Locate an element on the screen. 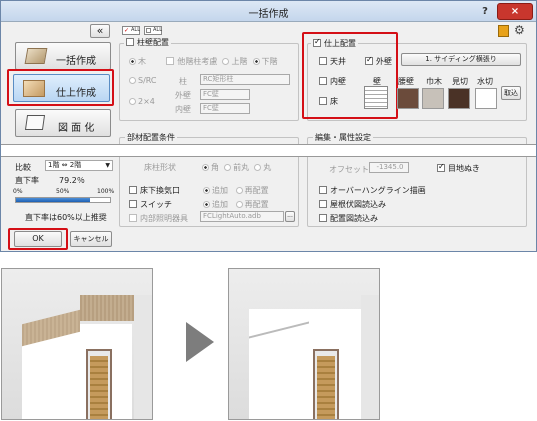 Image resolution: width=537 pixels, height=421 pixels. tab-finish-create: 仕上作成 is located at coordinates (61, 88).